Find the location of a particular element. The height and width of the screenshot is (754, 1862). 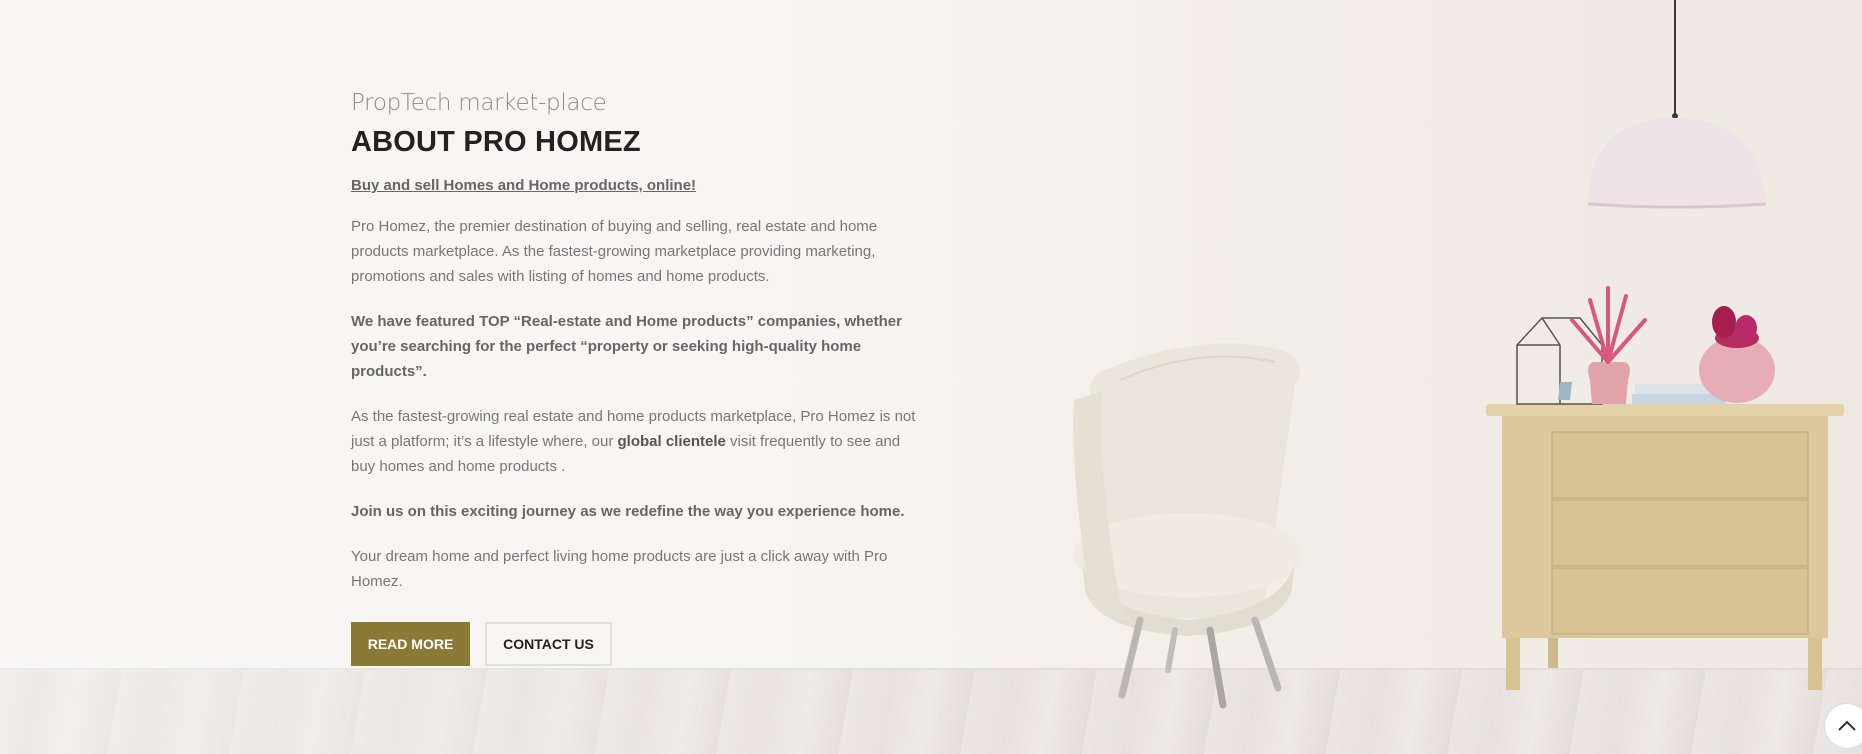

scroll-top-button is located at coordinates (1843, 726).